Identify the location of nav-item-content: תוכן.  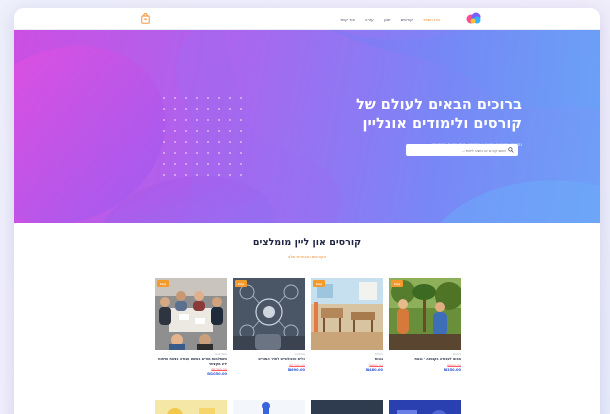
(387, 19).